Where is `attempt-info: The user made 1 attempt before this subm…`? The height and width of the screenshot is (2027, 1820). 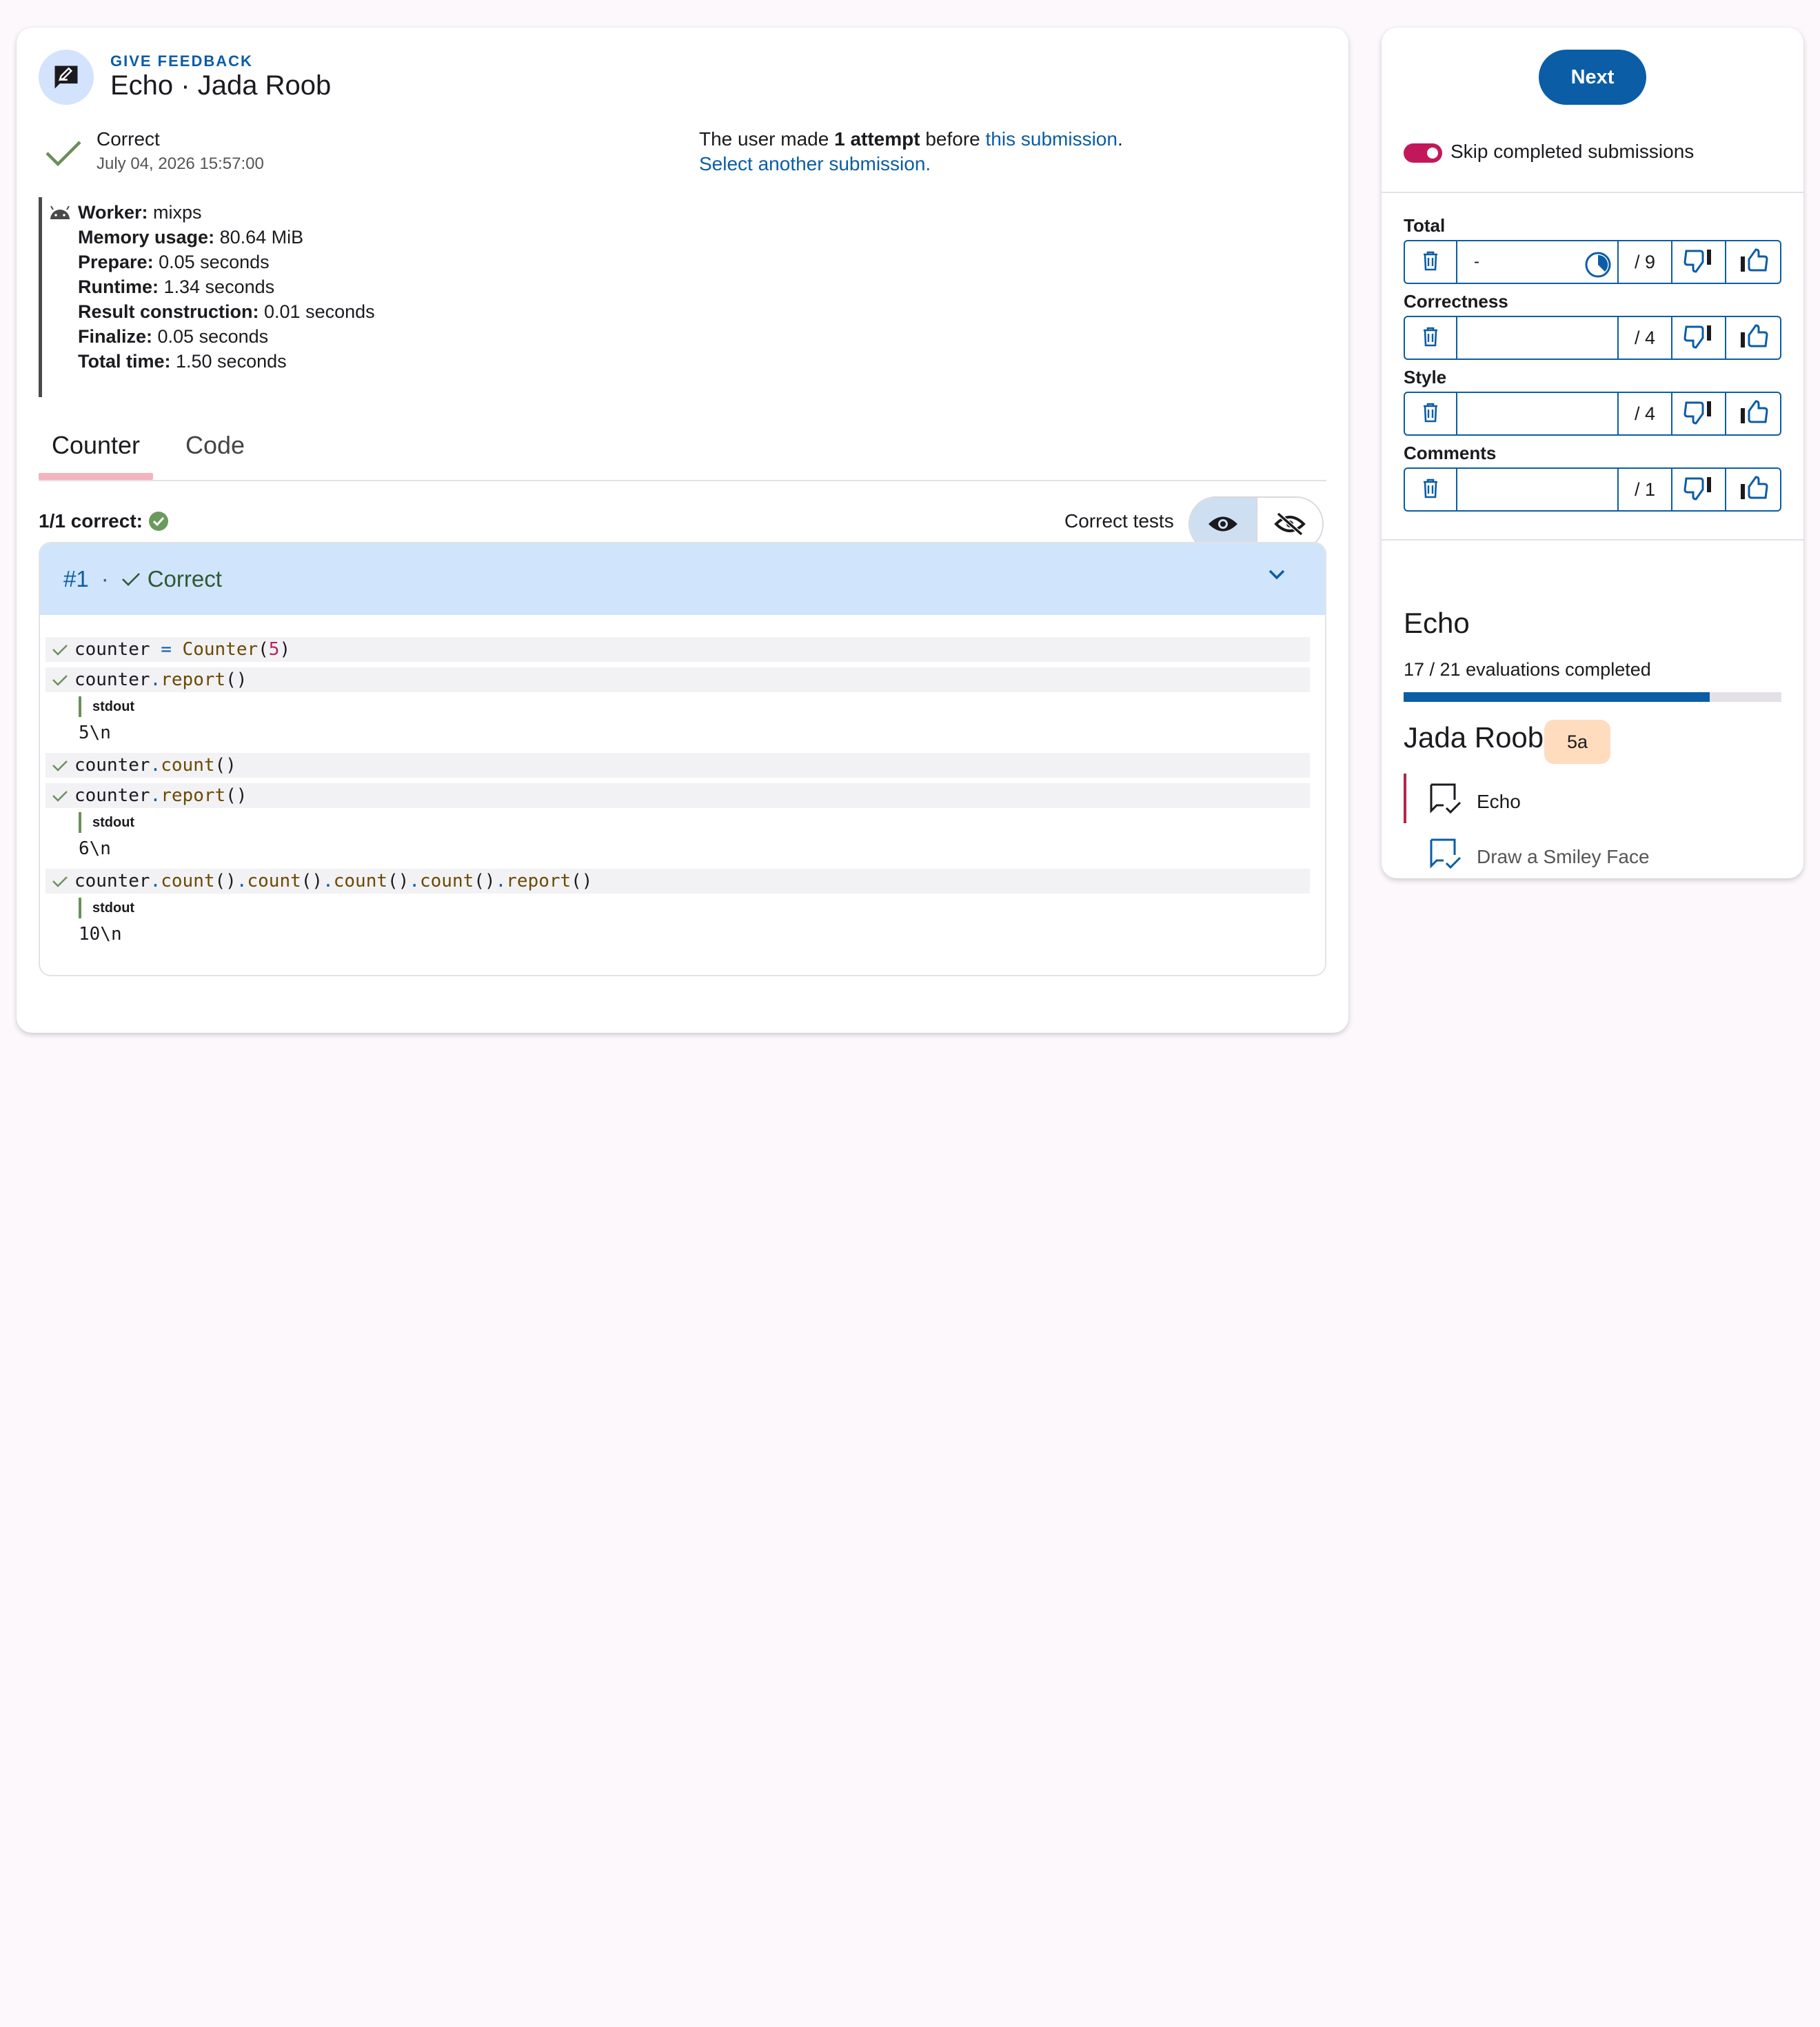
attempt-info: The user made 1 attempt before this subm… is located at coordinates (911, 139).